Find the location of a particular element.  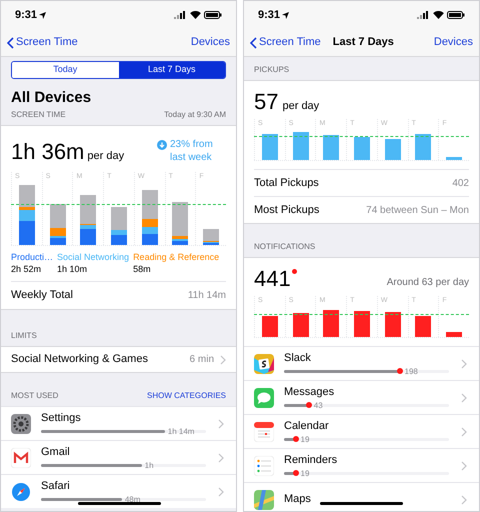

limit-row: Social Networking & Games 6 min is located at coordinates (118, 359).